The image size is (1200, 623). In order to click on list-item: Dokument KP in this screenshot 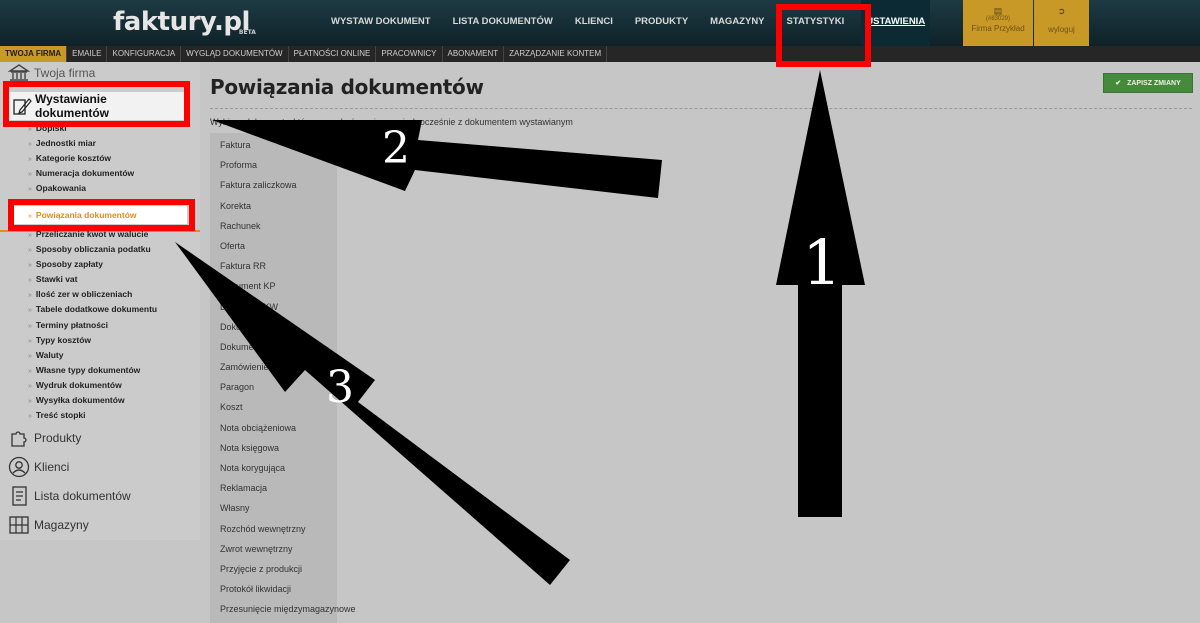, I will do `click(273, 286)`.